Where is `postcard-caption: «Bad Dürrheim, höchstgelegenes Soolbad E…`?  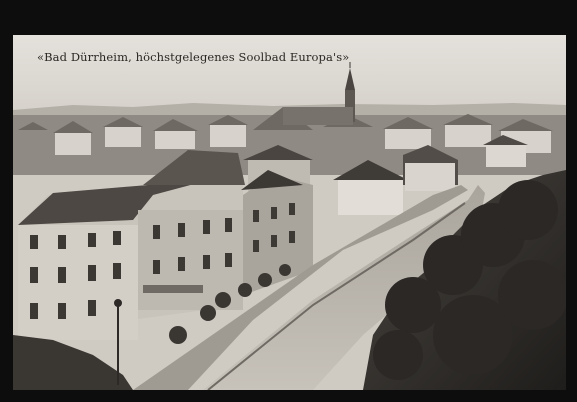 postcard-caption: «Bad Dürrheim, höchstgelegenes Soolbad E… is located at coordinates (193, 57).